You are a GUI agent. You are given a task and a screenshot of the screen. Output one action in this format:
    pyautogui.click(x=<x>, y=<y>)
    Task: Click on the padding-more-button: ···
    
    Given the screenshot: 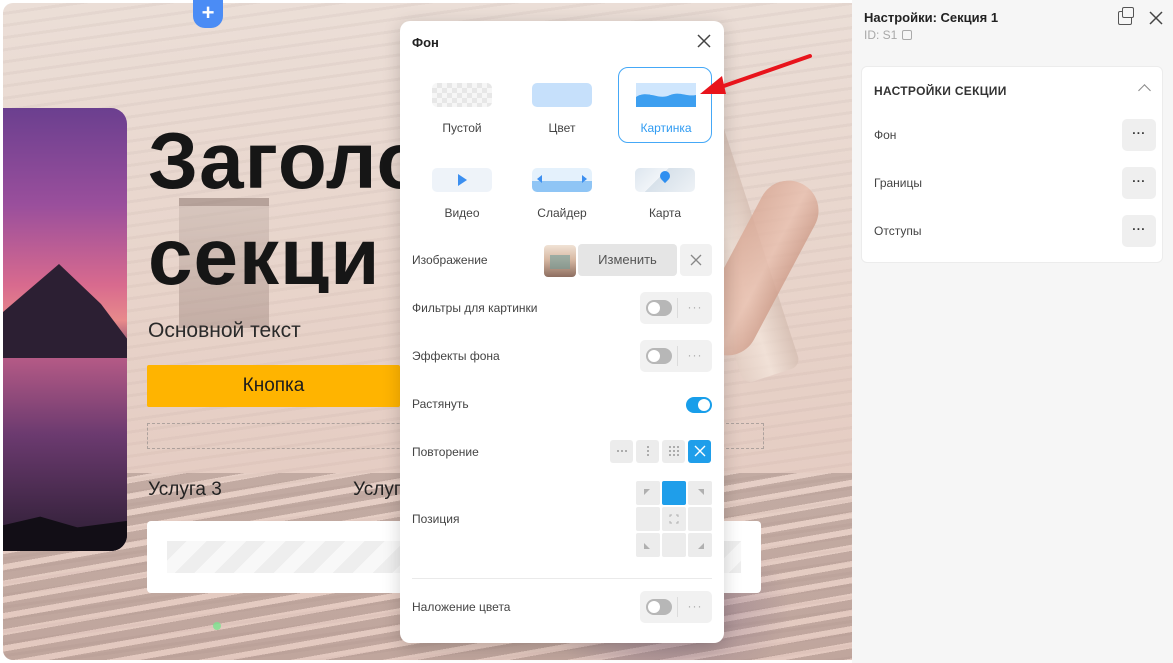 What is the action you would take?
    pyautogui.click(x=1139, y=231)
    